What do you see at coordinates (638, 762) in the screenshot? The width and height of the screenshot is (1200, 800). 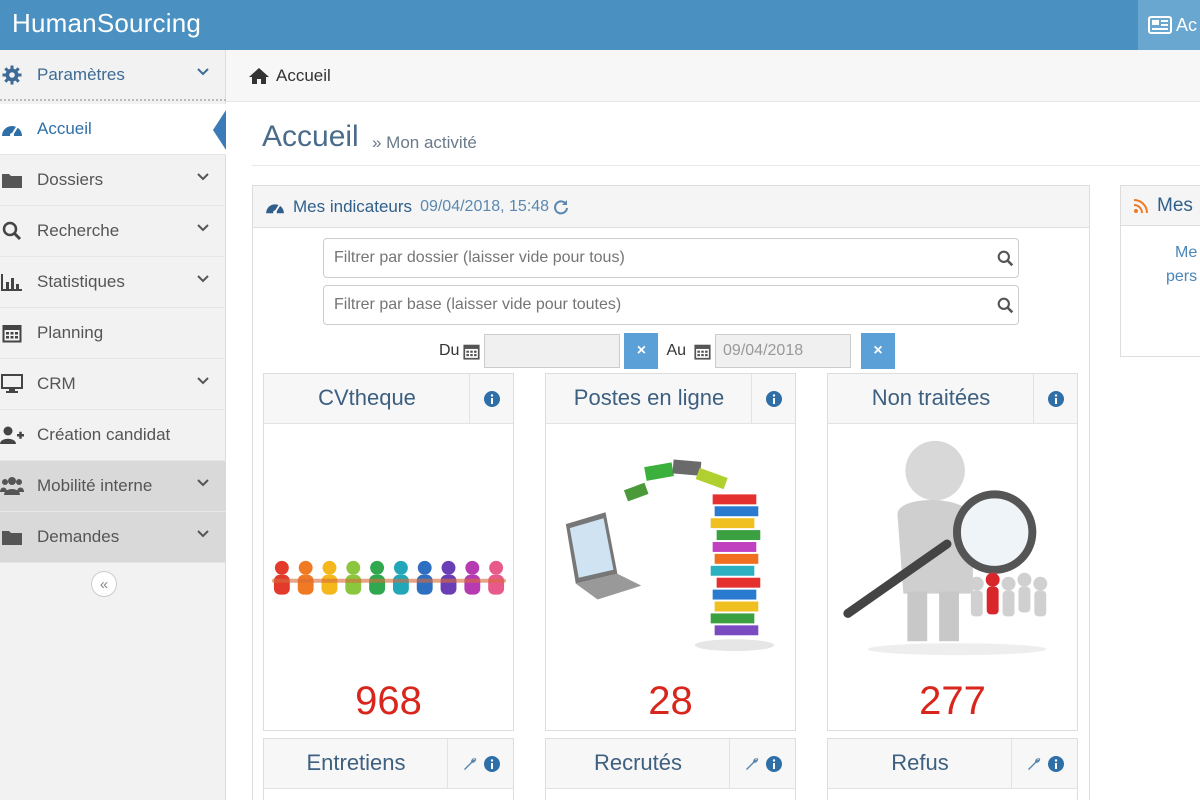 I see `card-title: Recrutés` at bounding box center [638, 762].